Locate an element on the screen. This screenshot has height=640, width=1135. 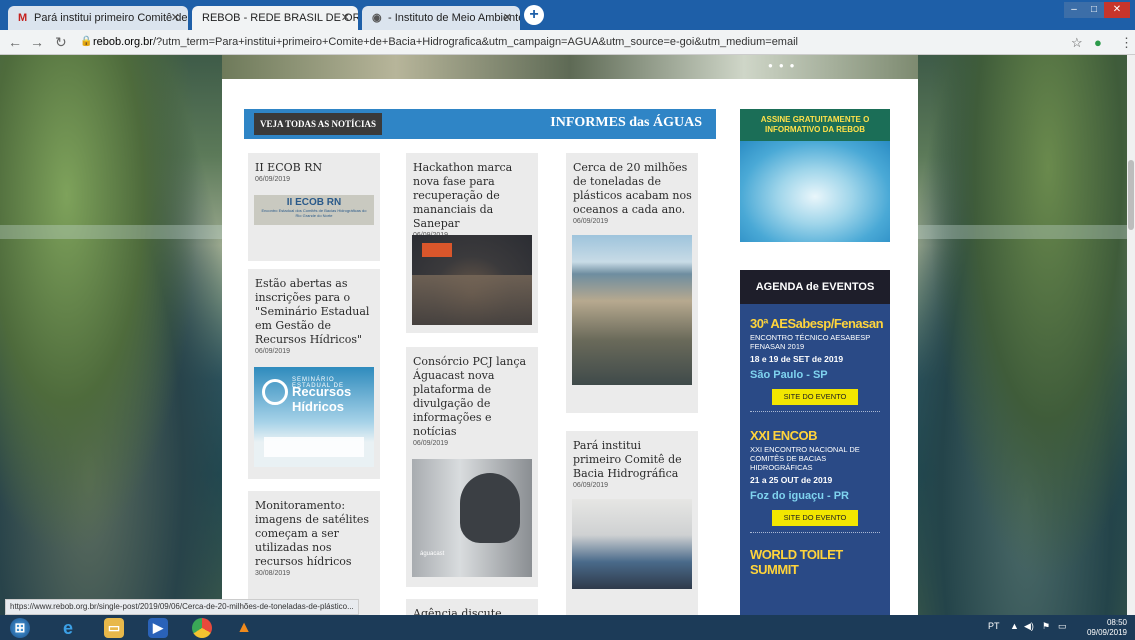
event-title: XXI ENCOB is located at coordinates (784, 435).